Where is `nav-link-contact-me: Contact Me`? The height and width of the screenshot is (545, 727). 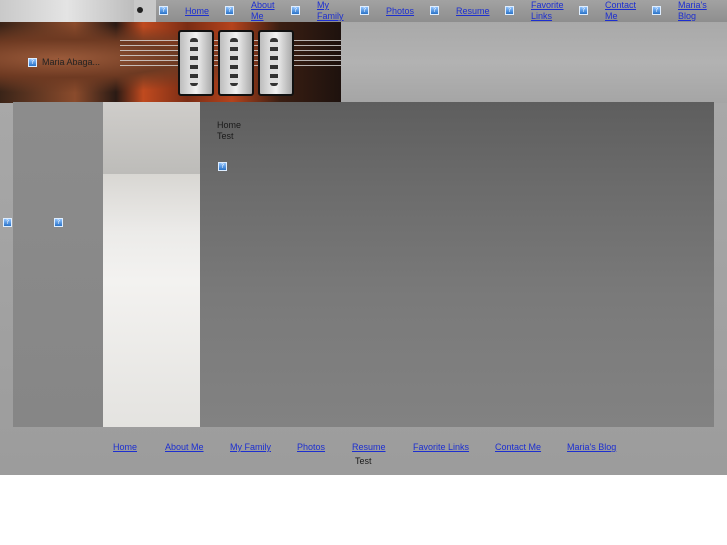
nav-link-contact-me: Contact Me is located at coordinates (622, 11).